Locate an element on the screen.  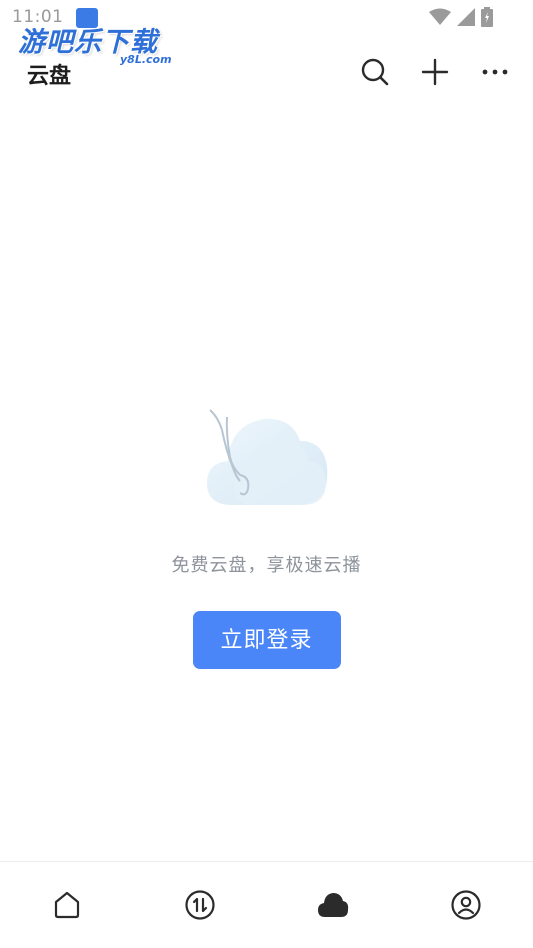
bottom-nav is located at coordinates (266, 904).